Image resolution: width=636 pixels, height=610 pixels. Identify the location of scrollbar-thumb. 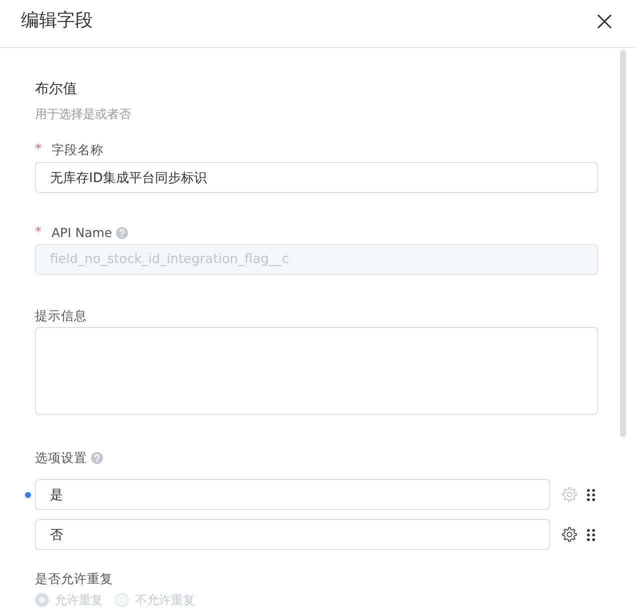
(623, 243).